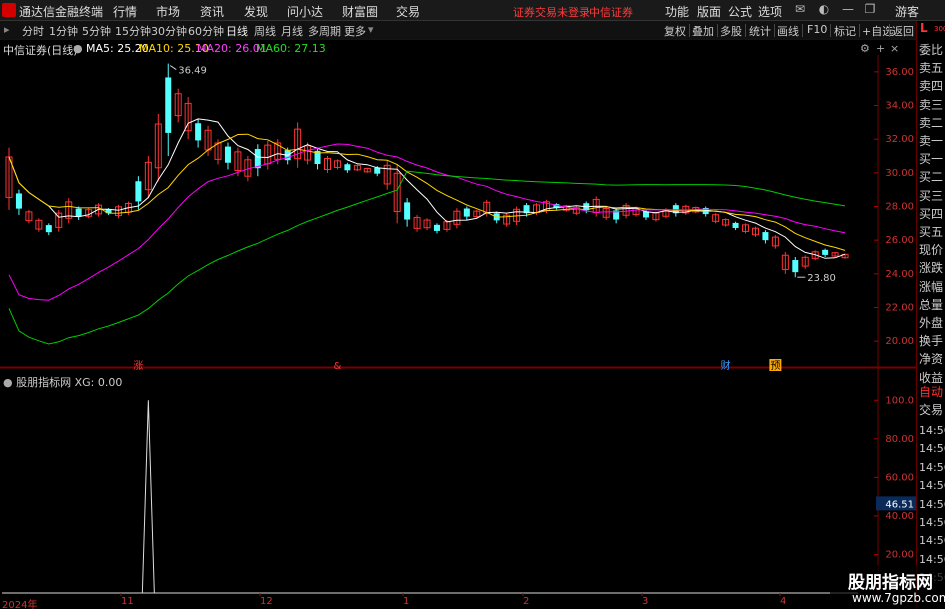 The image size is (945, 609). I want to click on ind-tick-label: 80.00, so click(899, 439).